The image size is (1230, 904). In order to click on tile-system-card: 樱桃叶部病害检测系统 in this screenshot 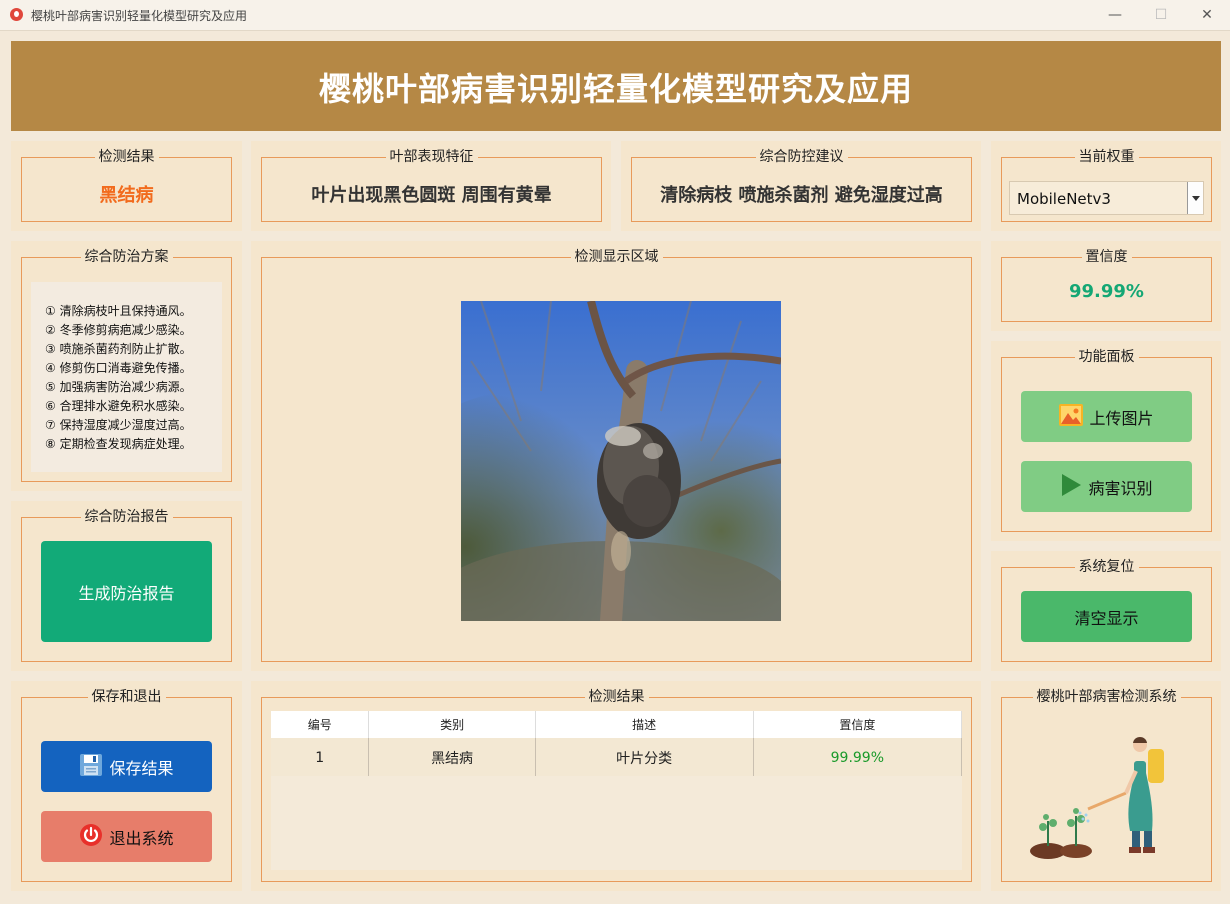, I will do `click(1106, 786)`.